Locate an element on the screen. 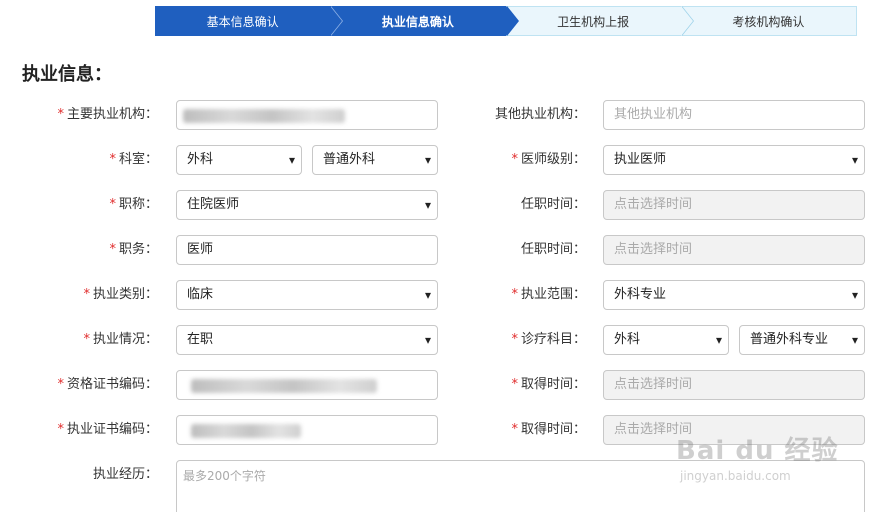 The height and width of the screenshot is (512, 886). main-institution-input is located at coordinates (307, 115).